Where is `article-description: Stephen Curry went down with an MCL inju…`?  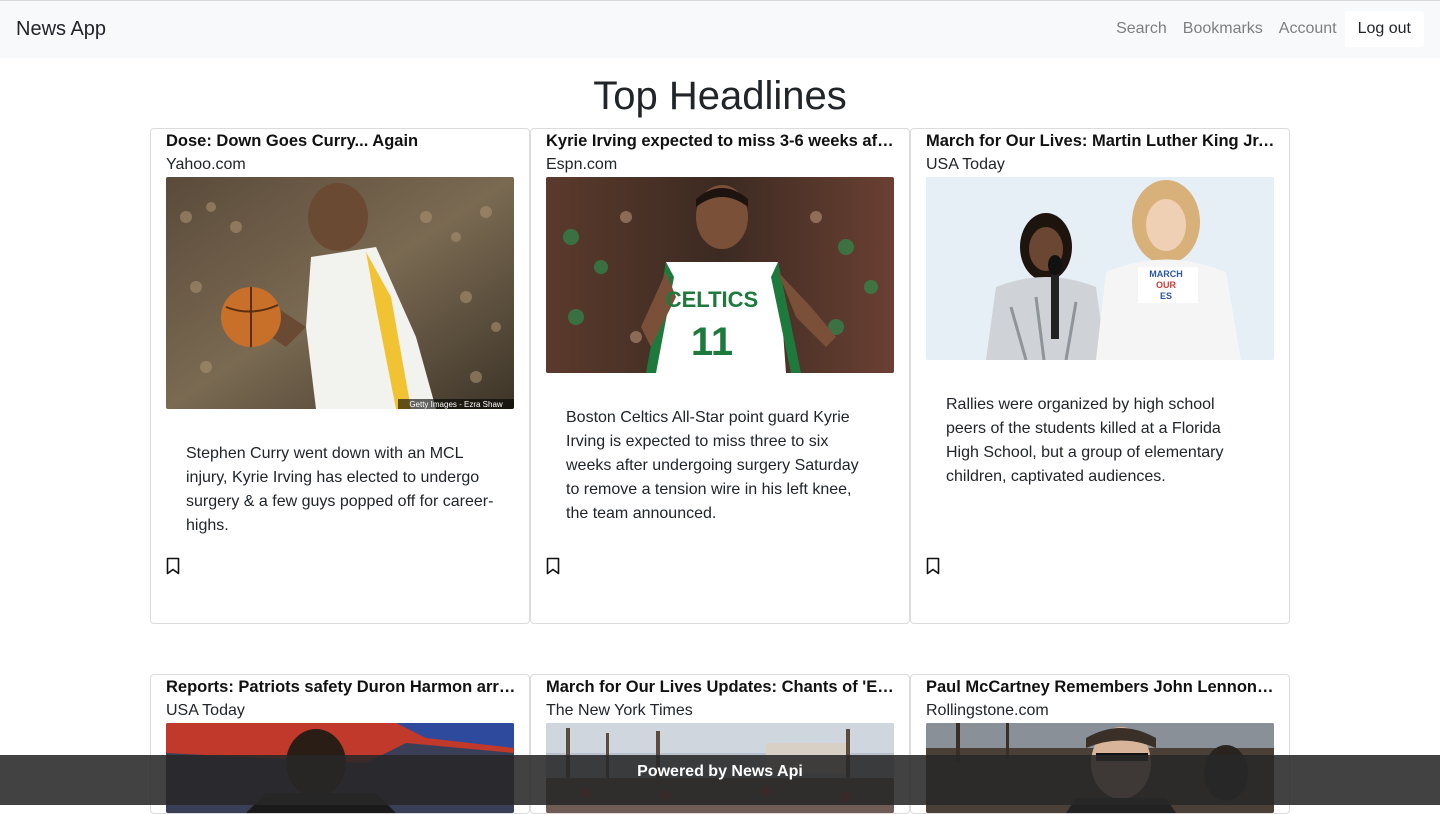 article-description: Stephen Curry went down with an MCL inju… is located at coordinates (340, 489).